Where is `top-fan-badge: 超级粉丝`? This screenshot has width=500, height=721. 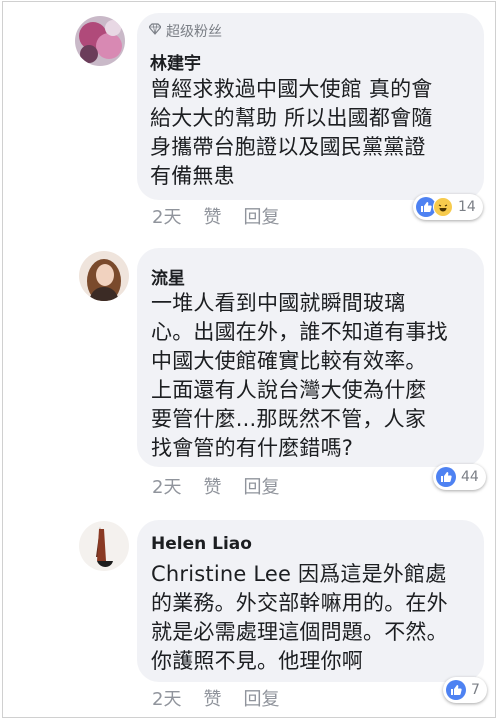 top-fan-badge: 超级粉丝 is located at coordinates (185, 31).